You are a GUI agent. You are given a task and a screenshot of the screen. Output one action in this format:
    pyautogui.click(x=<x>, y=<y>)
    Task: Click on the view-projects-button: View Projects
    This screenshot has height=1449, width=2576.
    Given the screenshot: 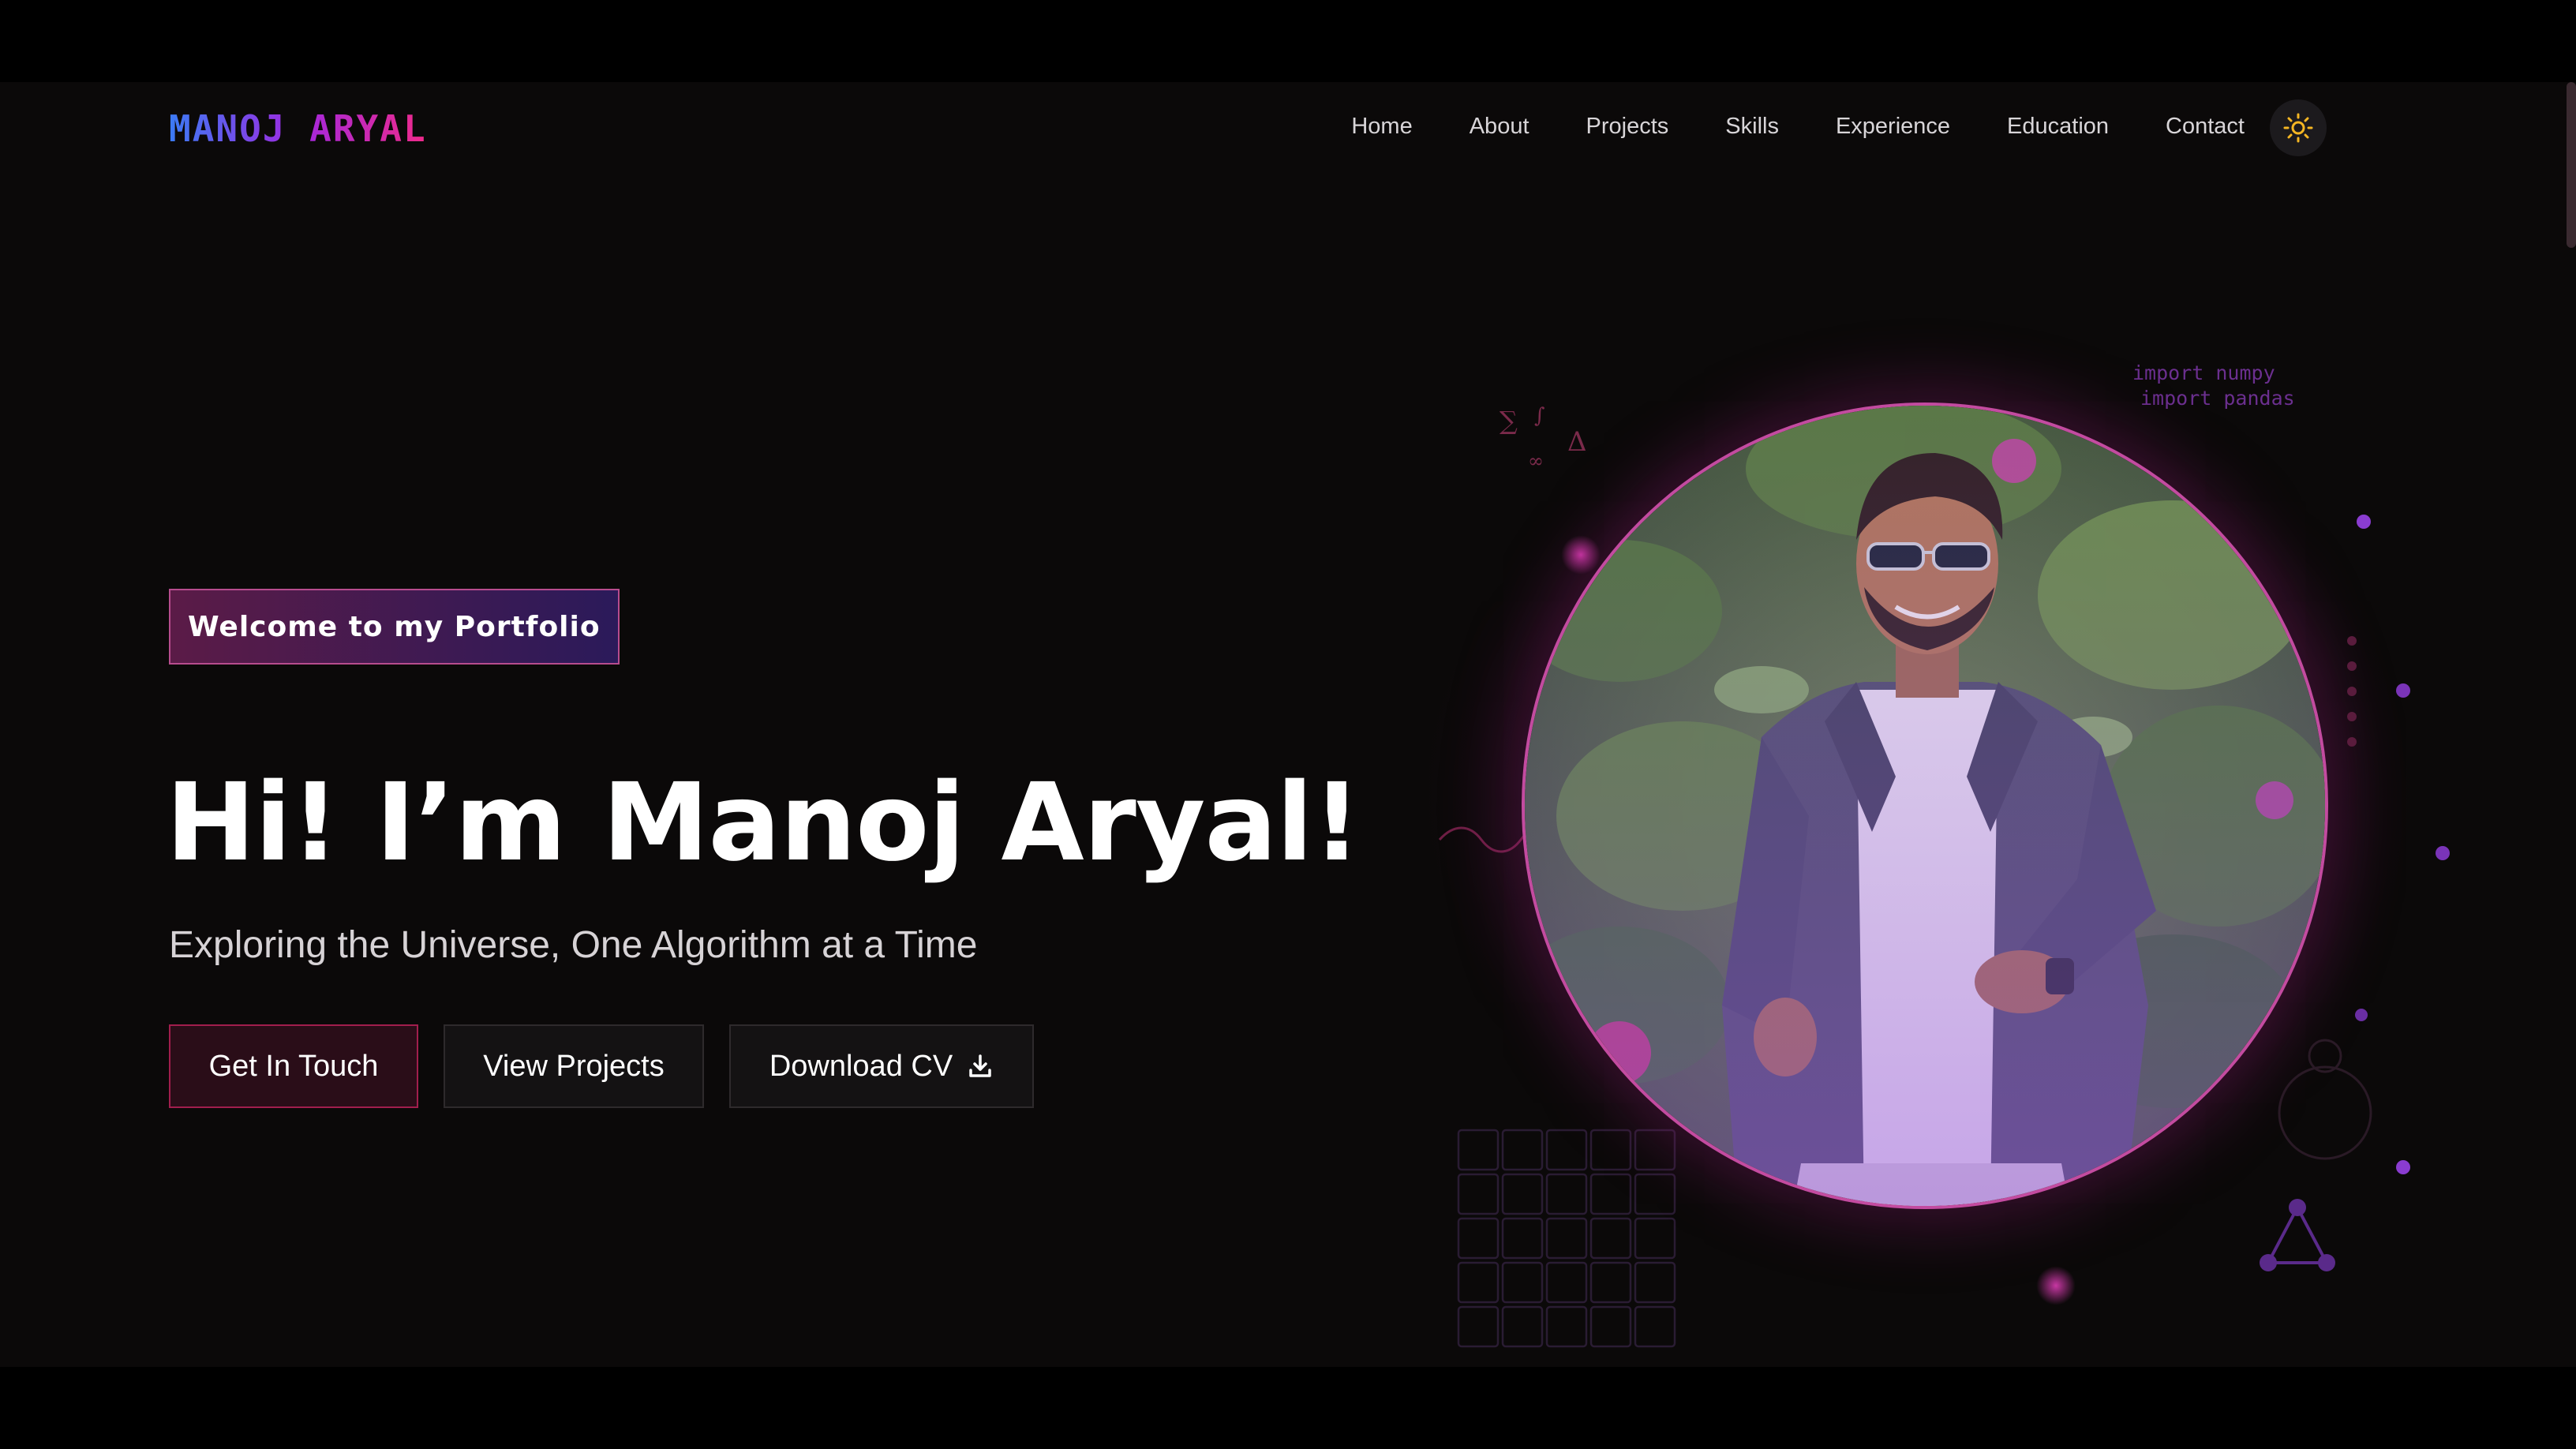 What is the action you would take?
    pyautogui.click(x=574, y=1066)
    